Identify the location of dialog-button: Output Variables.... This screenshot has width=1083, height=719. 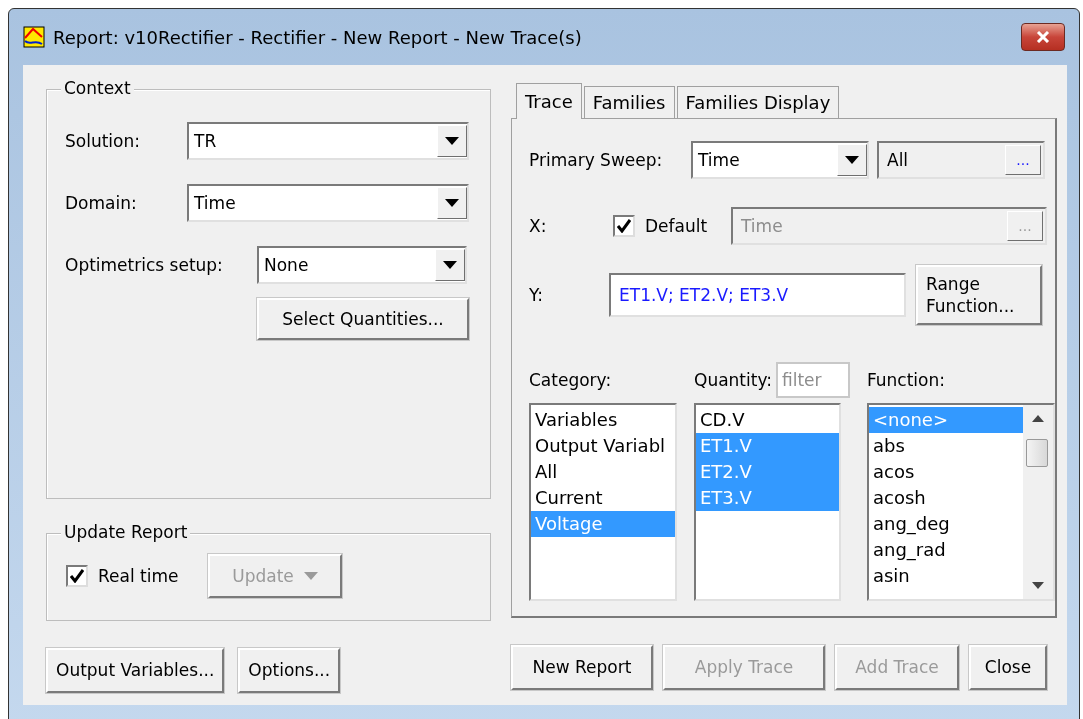
(135, 670).